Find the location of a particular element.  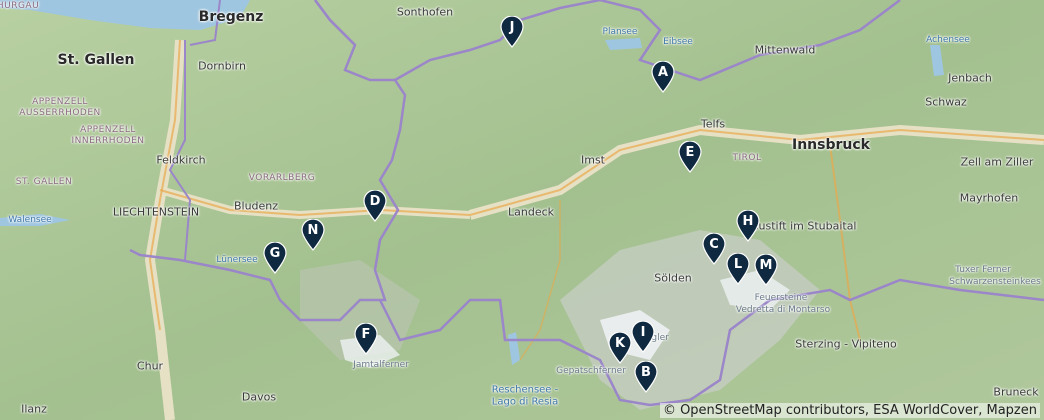

map-marker-h: H is located at coordinates (748, 226).